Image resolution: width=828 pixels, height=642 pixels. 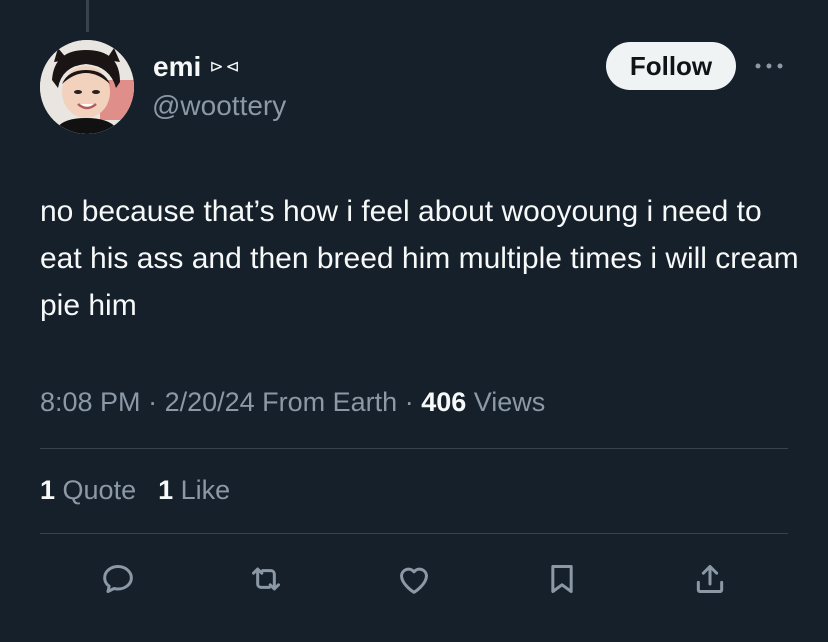 I want to click on retweet-button, so click(x=266, y=579).